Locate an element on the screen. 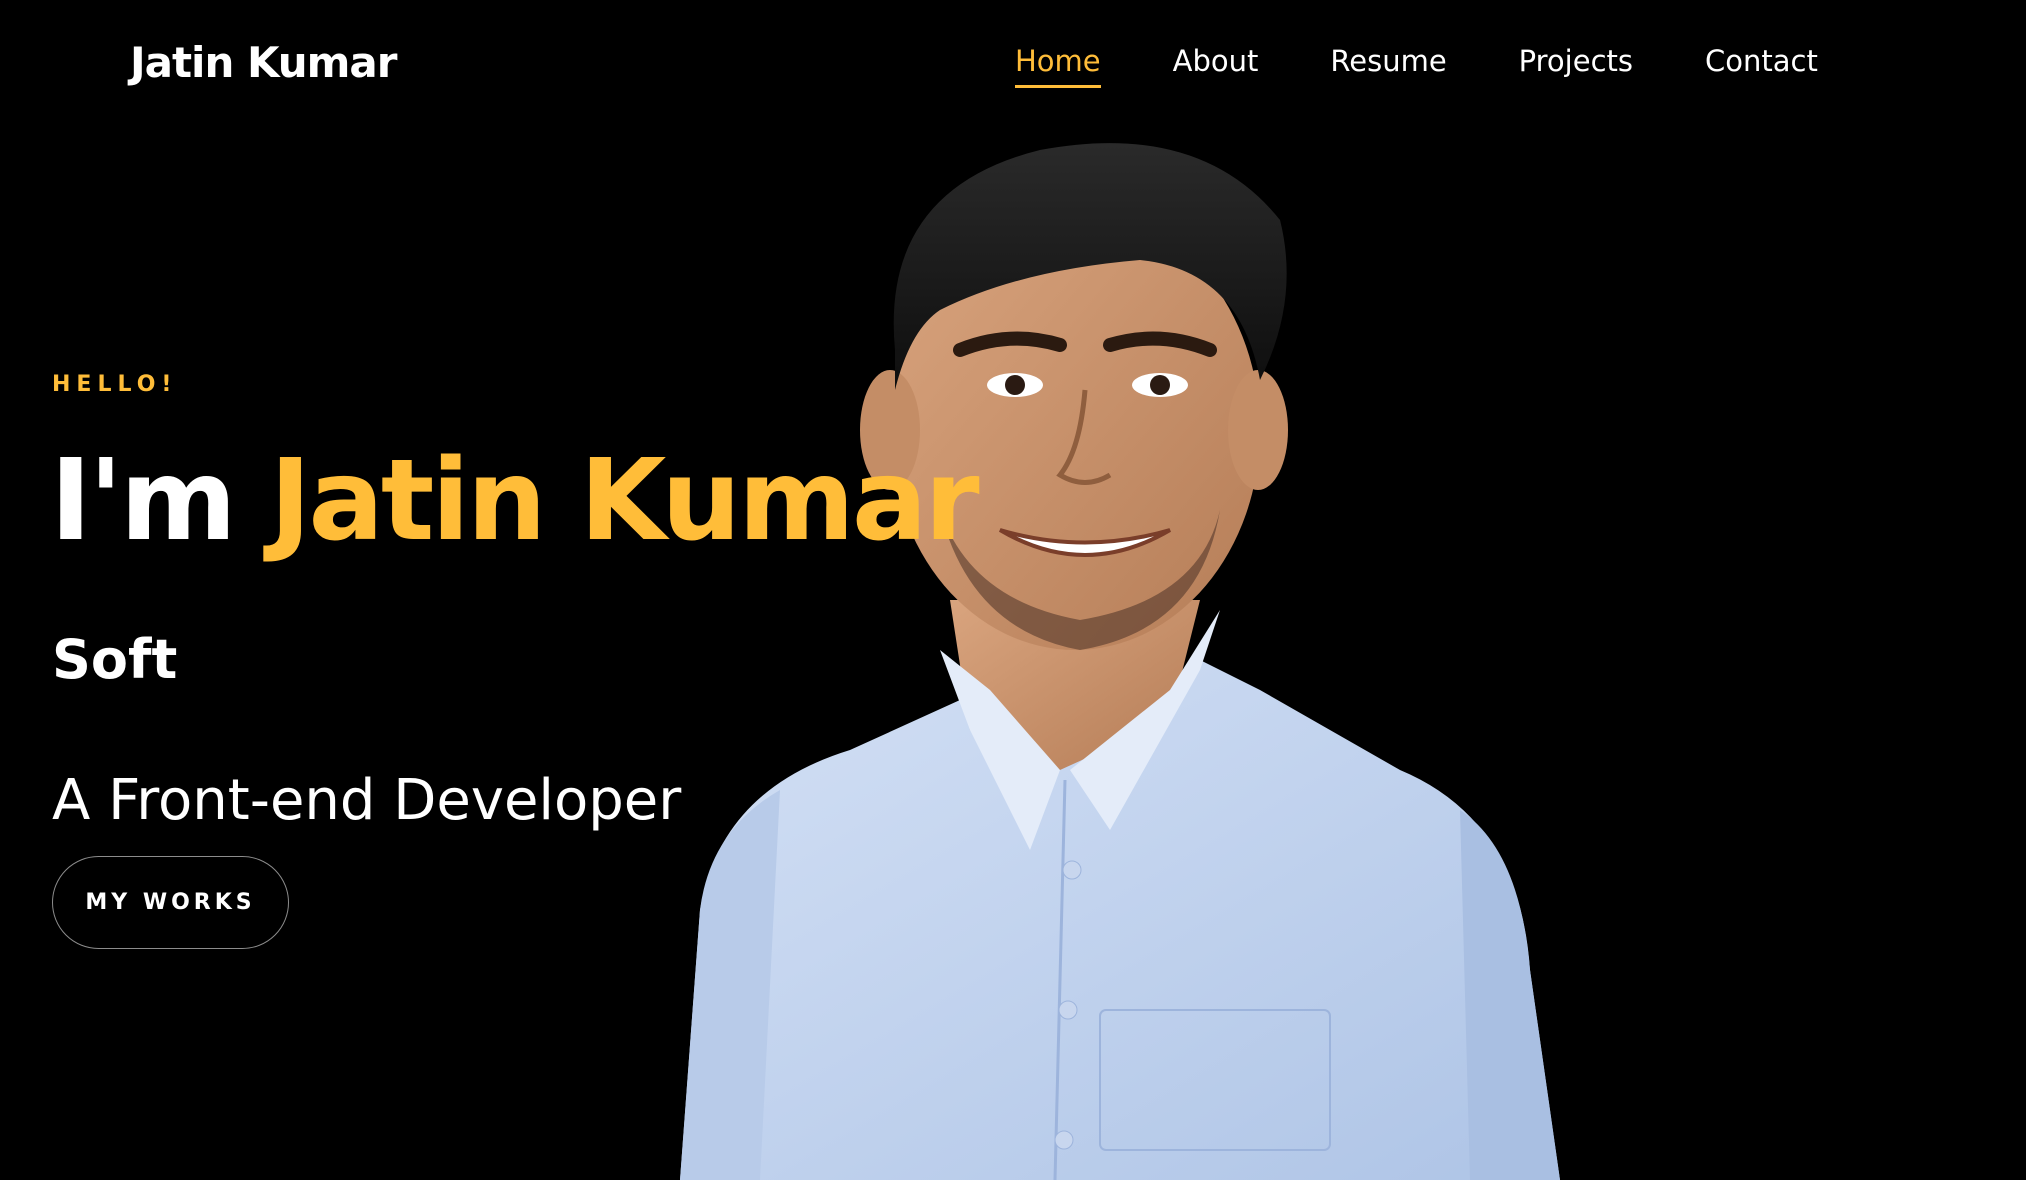  greeting-text: HELLO! is located at coordinates (115, 384).